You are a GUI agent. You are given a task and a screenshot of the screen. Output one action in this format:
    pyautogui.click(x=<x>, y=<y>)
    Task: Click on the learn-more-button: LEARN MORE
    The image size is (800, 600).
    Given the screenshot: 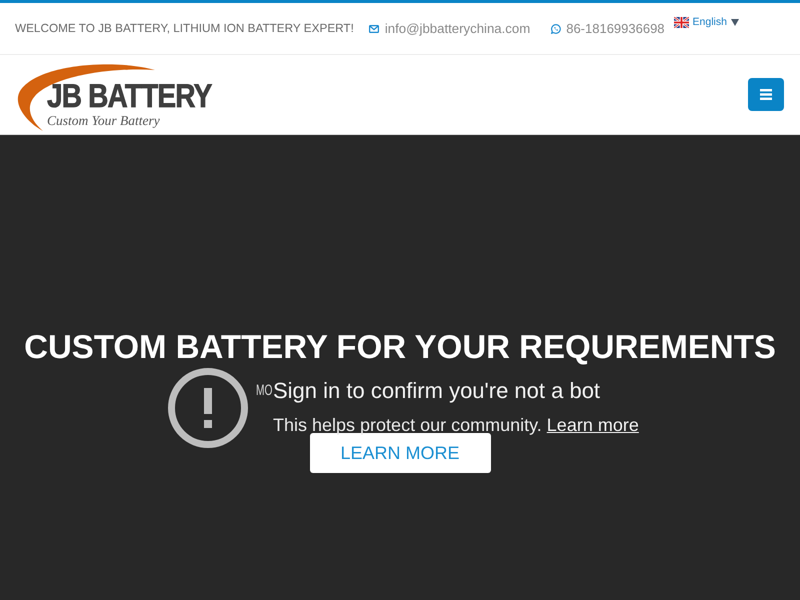 What is the action you would take?
    pyautogui.click(x=400, y=453)
    